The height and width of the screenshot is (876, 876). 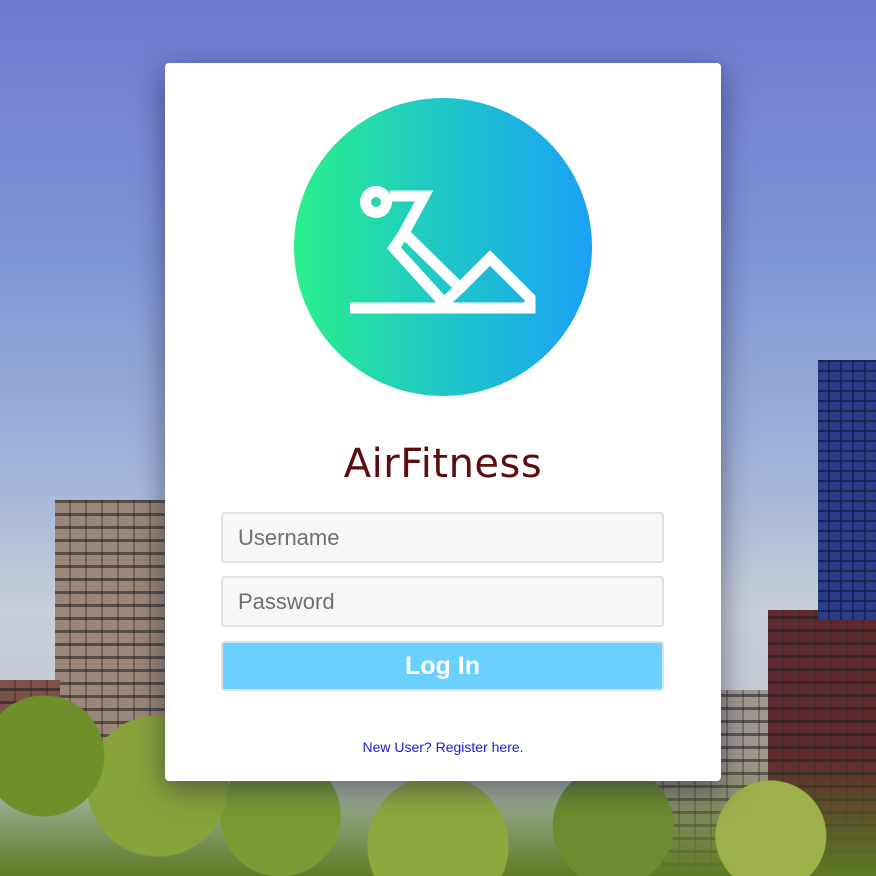 I want to click on background-building, so click(x=847, y=490).